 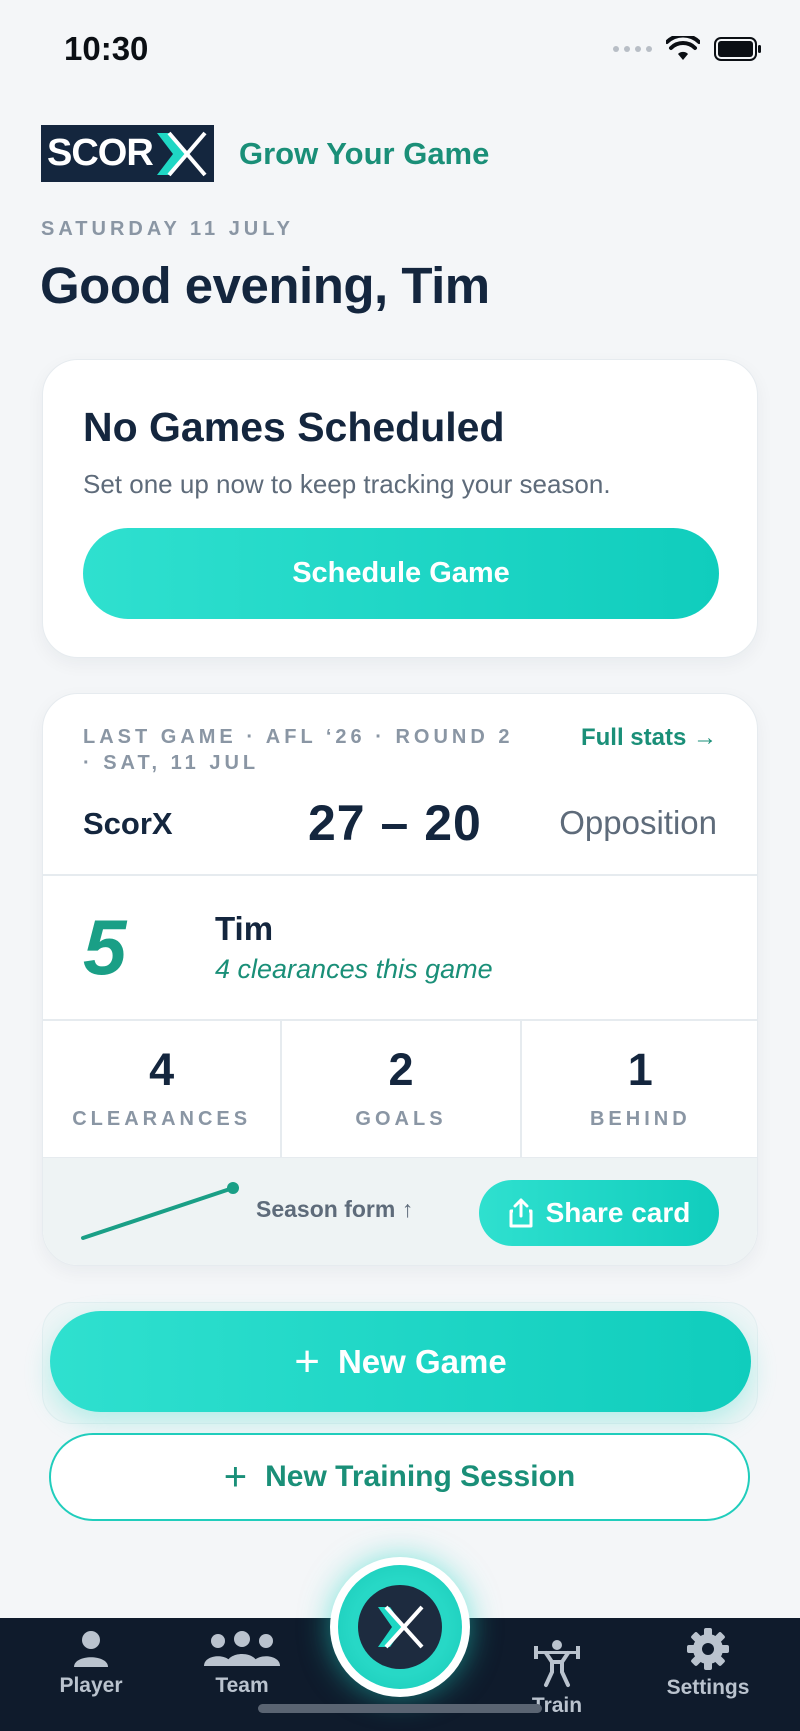 What do you see at coordinates (128, 823) in the screenshot?
I see `home-team-name: ScorX` at bounding box center [128, 823].